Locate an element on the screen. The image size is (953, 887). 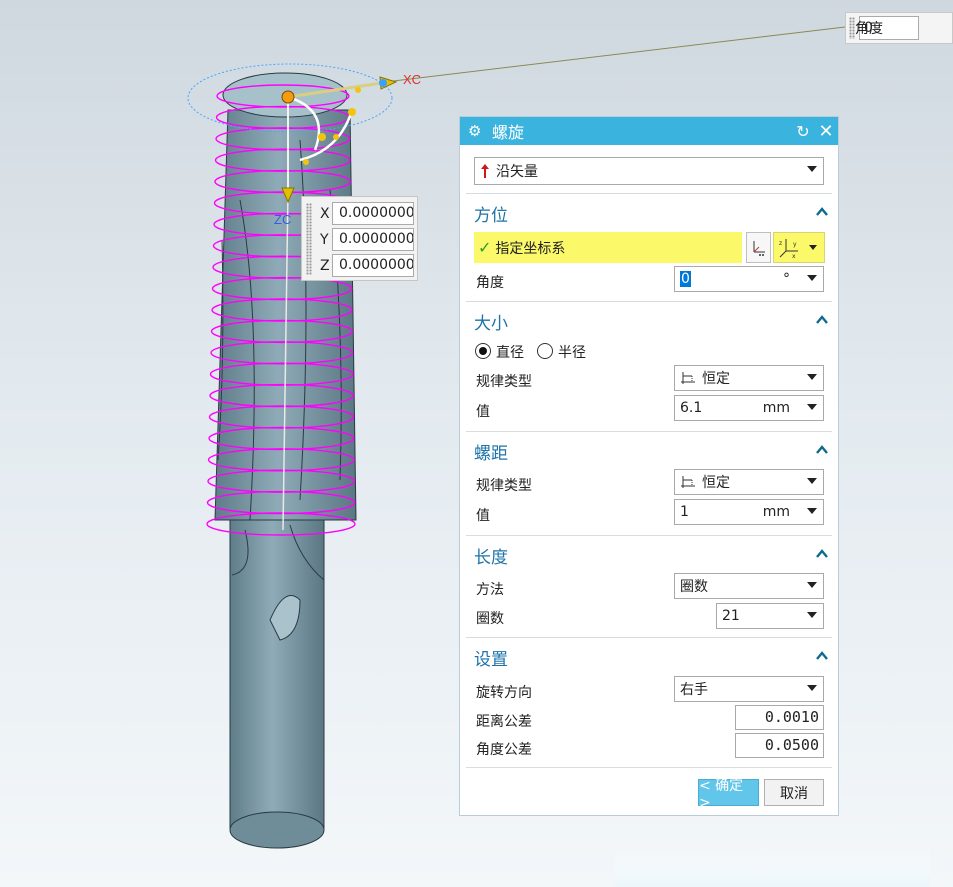
orientation-angle-input: 0 ° is located at coordinates (749, 279).